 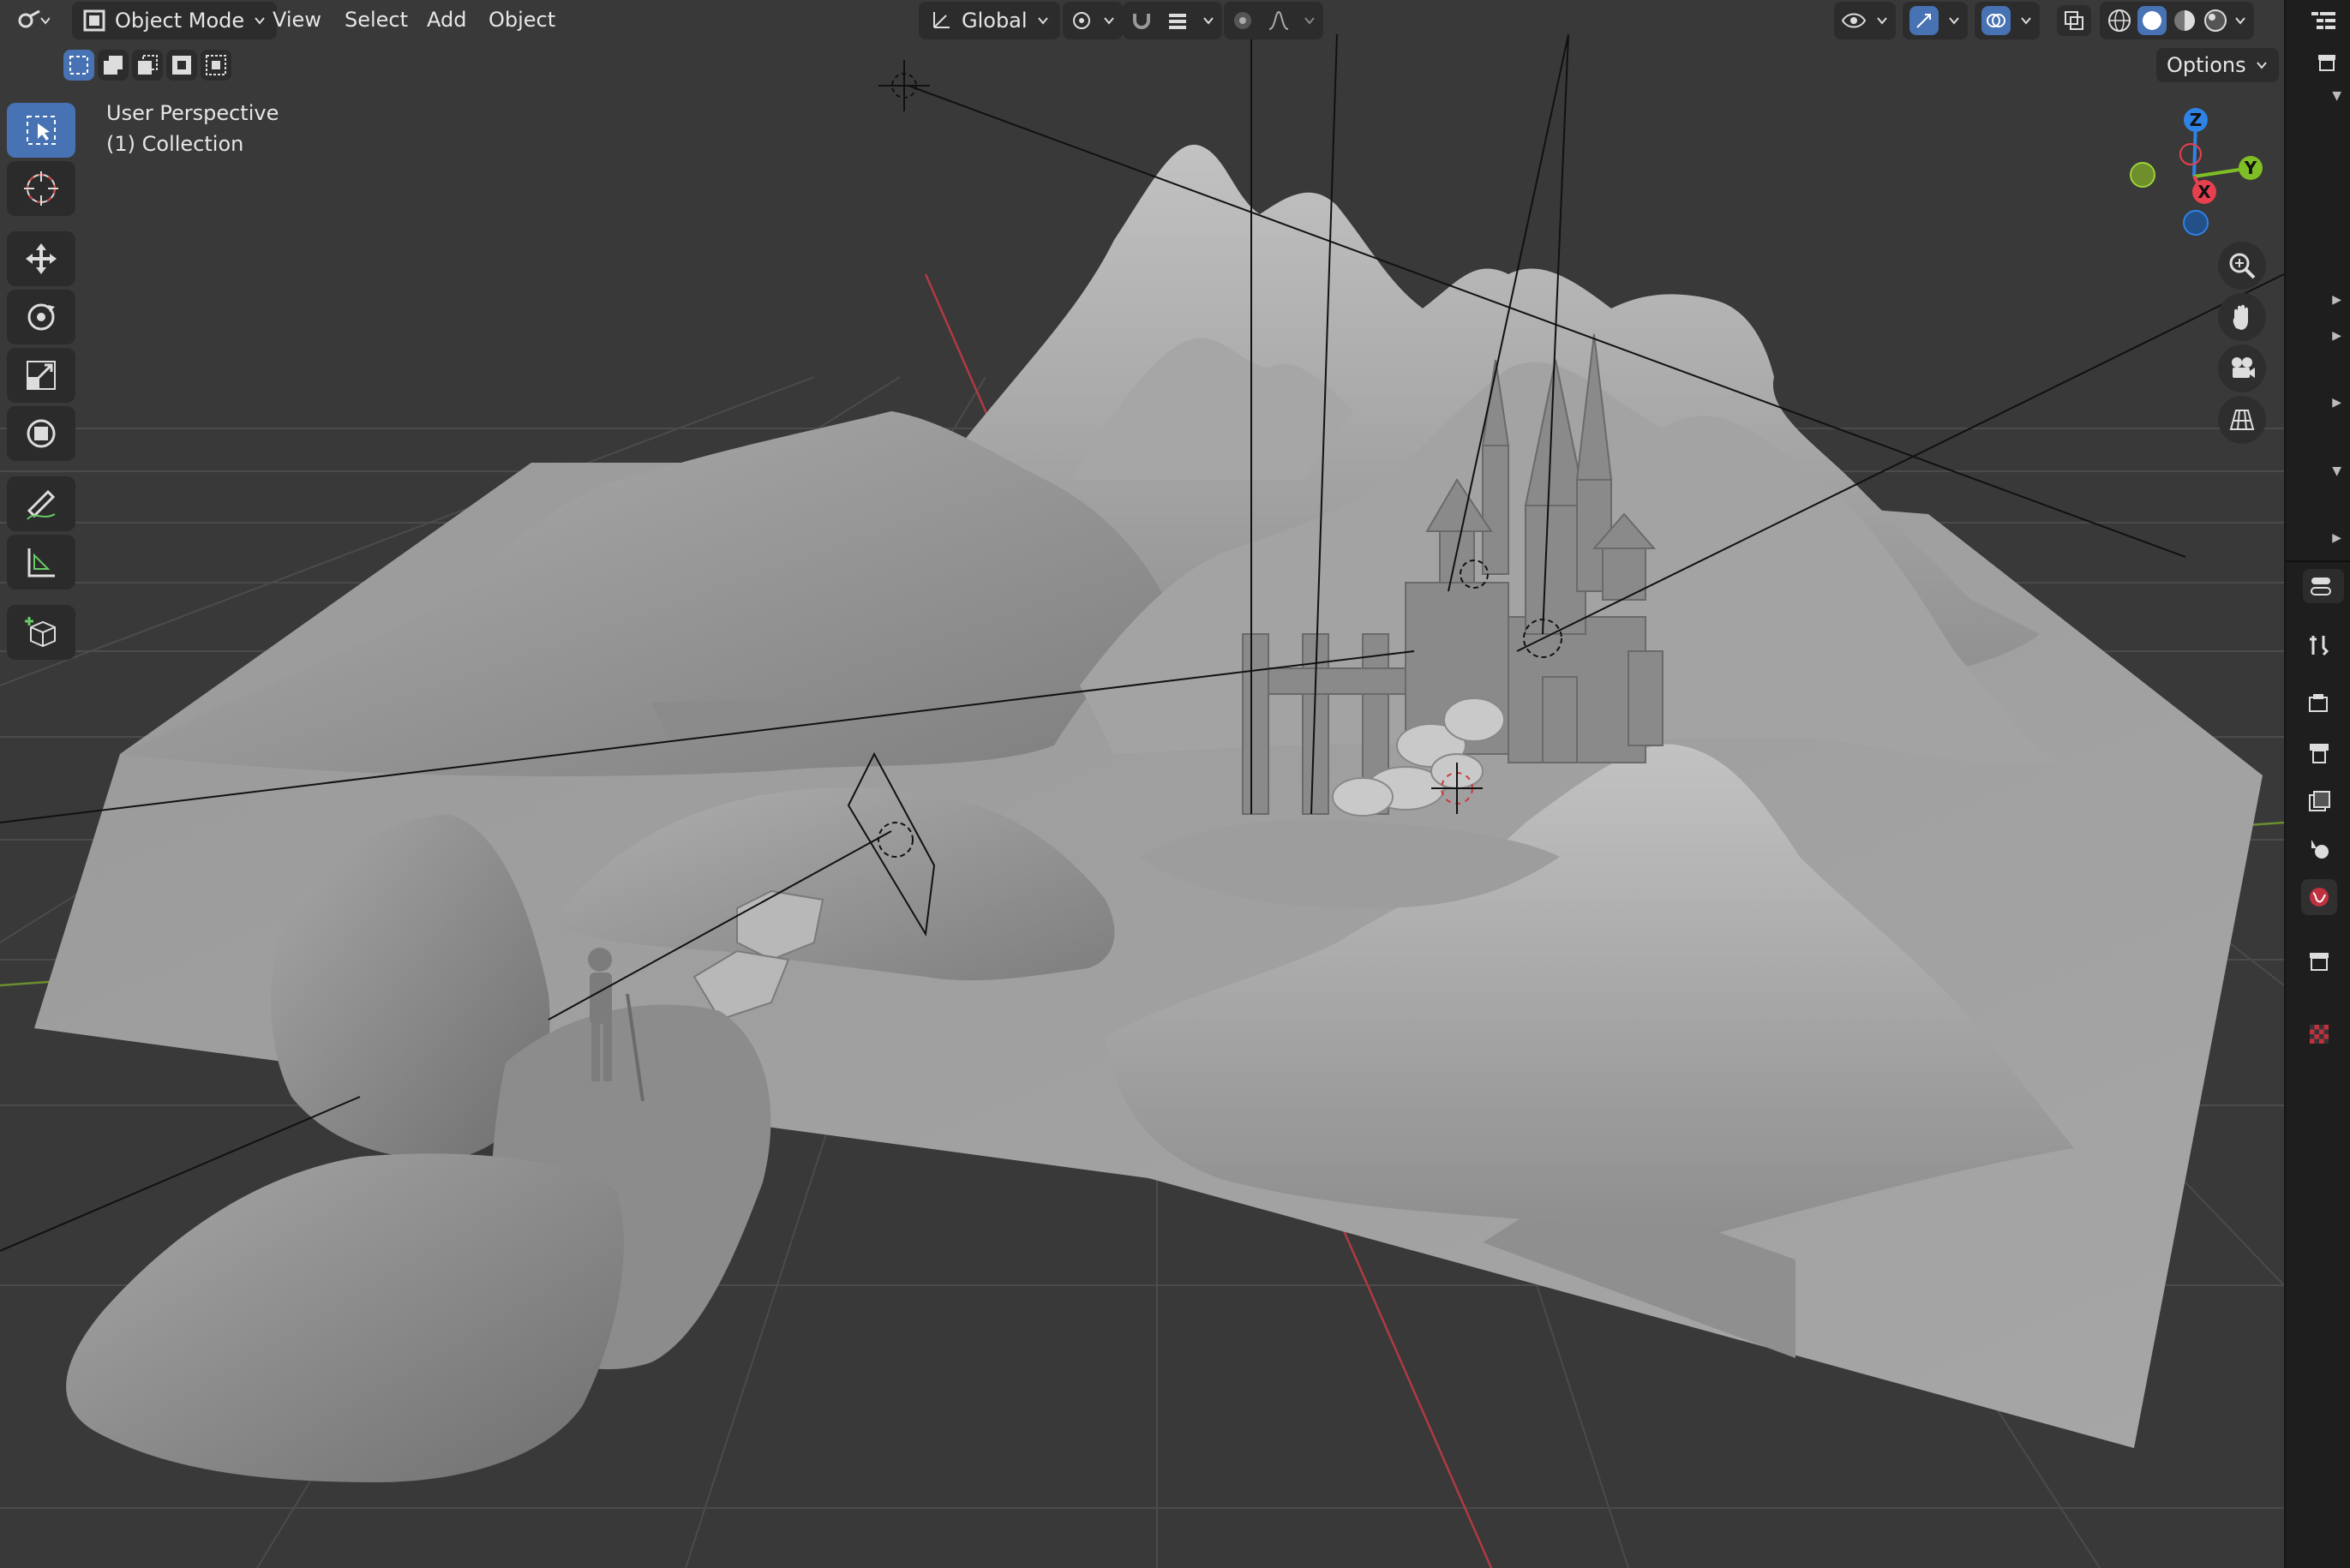 What do you see at coordinates (522, 19) in the screenshot?
I see `menu-object: Object` at bounding box center [522, 19].